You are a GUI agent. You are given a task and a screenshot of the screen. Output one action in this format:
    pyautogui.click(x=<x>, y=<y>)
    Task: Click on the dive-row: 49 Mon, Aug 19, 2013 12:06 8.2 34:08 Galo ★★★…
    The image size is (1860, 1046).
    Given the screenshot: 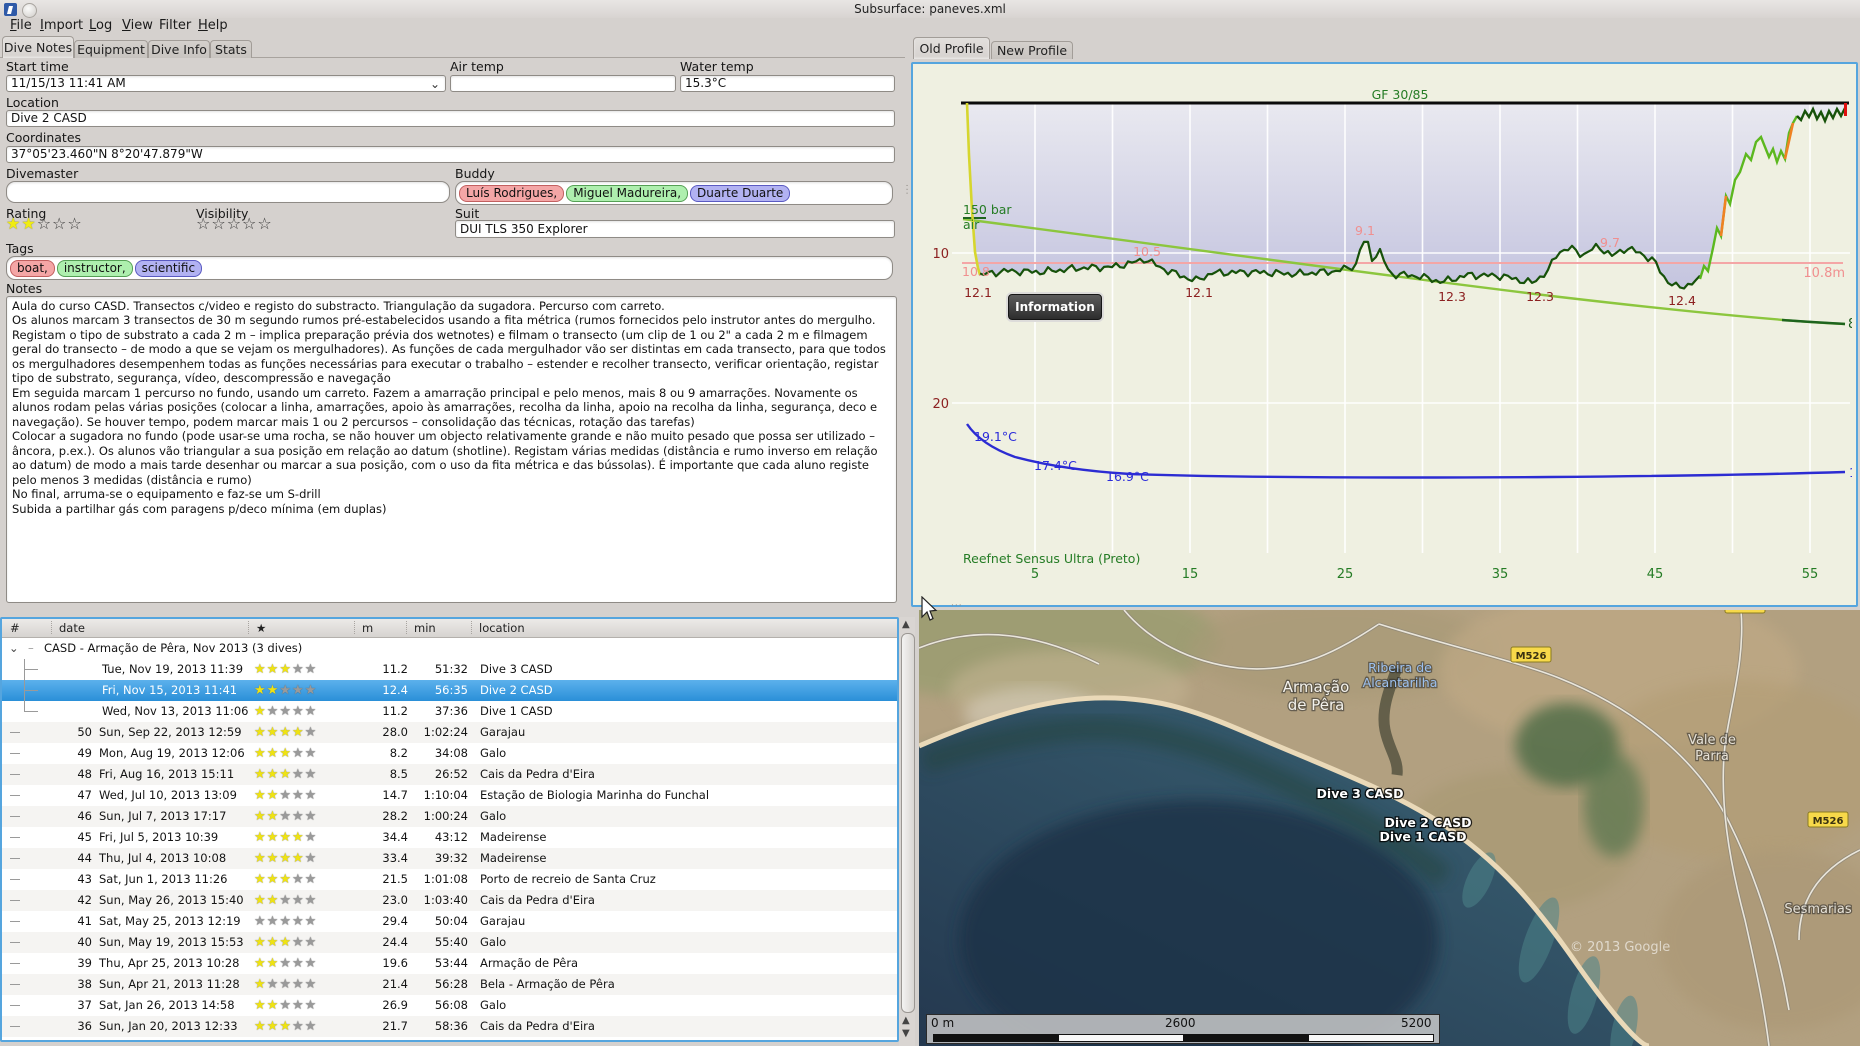 What is the action you would take?
    pyautogui.click(x=449, y=753)
    